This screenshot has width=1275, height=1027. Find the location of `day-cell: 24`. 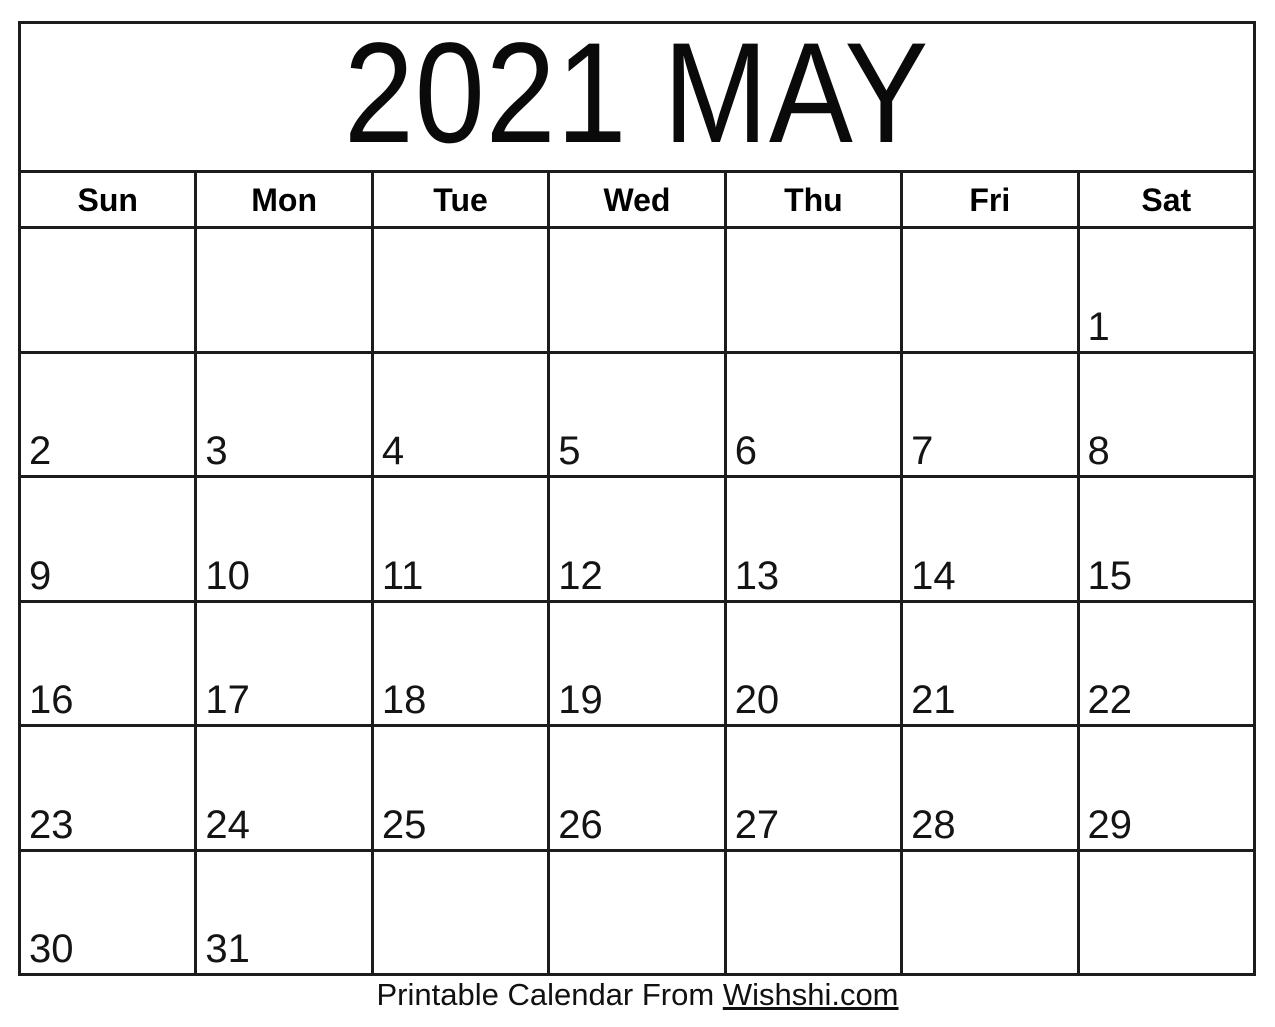

day-cell: 24 is located at coordinates (285, 788).